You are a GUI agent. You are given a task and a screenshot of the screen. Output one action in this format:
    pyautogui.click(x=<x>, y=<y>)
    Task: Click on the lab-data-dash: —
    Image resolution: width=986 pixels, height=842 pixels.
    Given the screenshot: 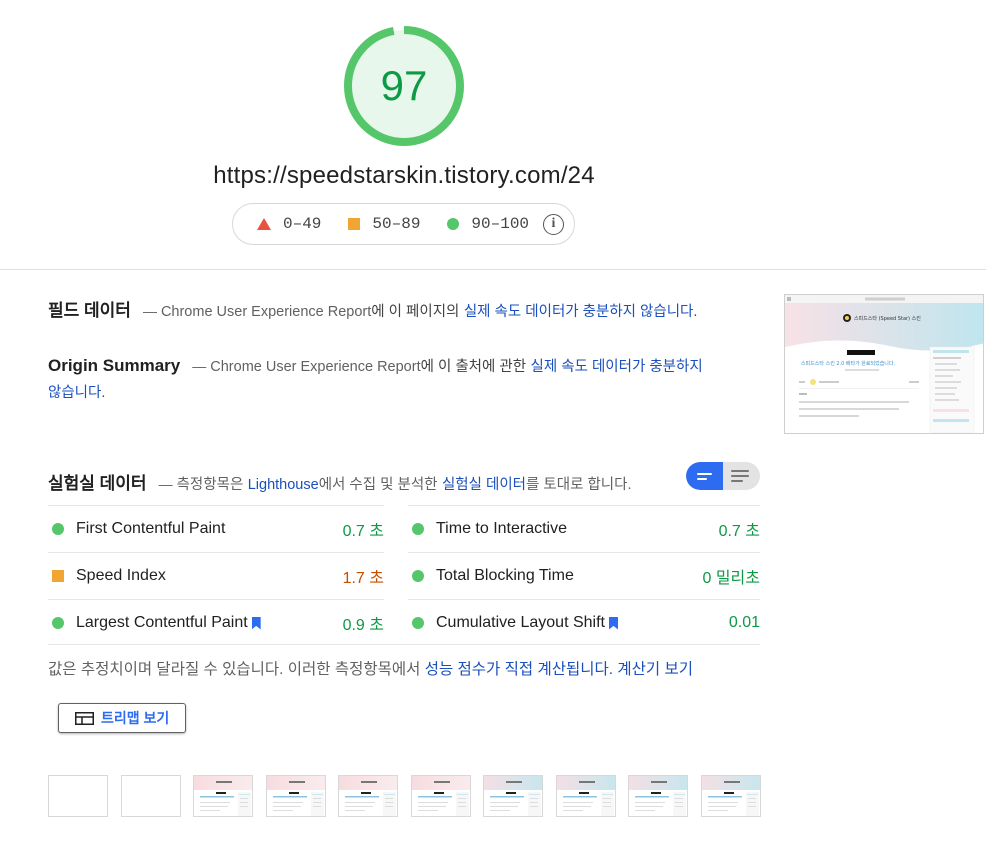 What is the action you would take?
    pyautogui.click(x=165, y=484)
    